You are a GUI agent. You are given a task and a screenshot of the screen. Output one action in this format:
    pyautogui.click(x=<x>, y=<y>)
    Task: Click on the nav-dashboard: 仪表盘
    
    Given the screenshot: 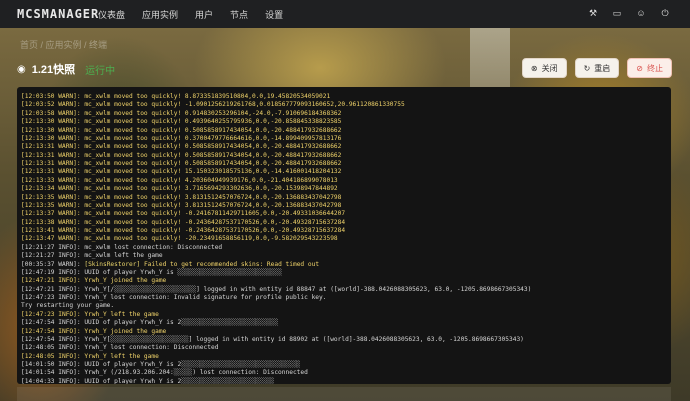 What is the action you would take?
    pyautogui.click(x=111, y=14)
    